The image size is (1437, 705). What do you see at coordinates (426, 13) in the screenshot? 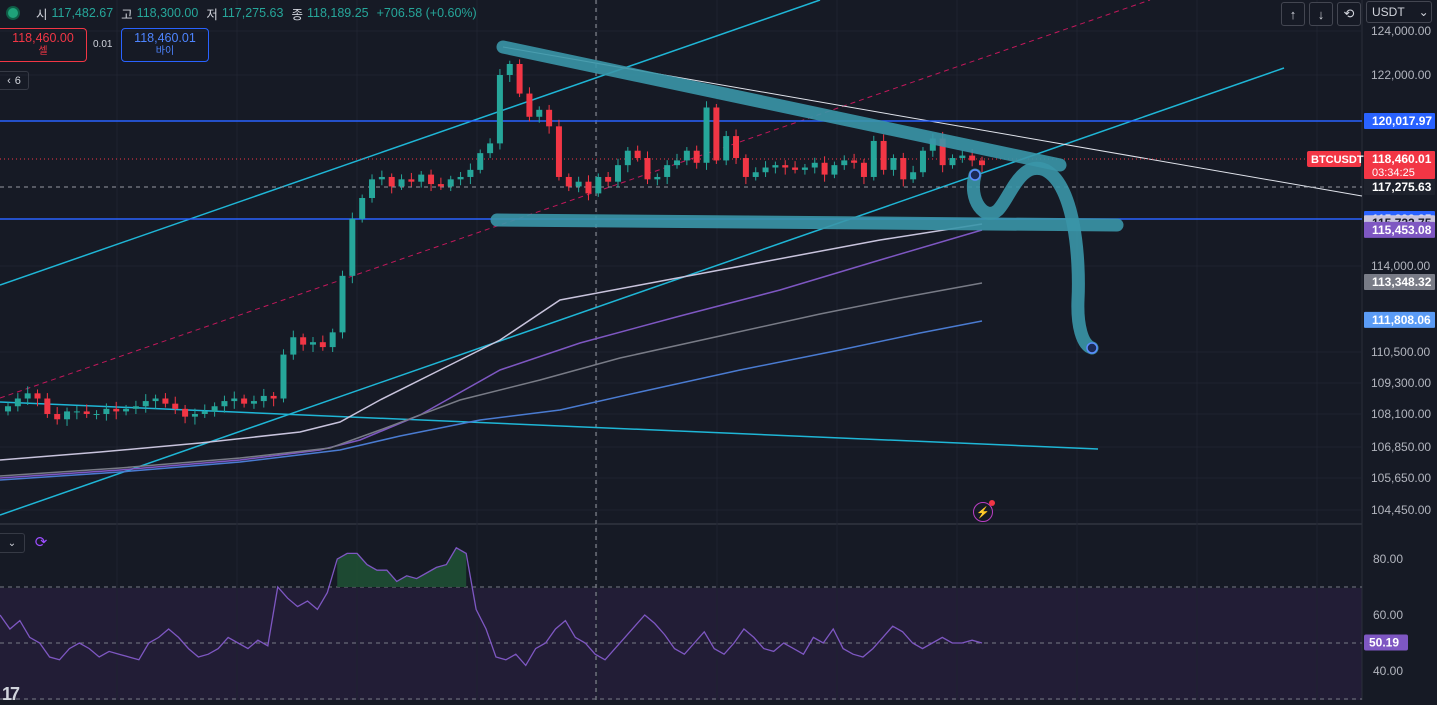
I see `change-value: +706.58 (+0.60%)` at bounding box center [426, 13].